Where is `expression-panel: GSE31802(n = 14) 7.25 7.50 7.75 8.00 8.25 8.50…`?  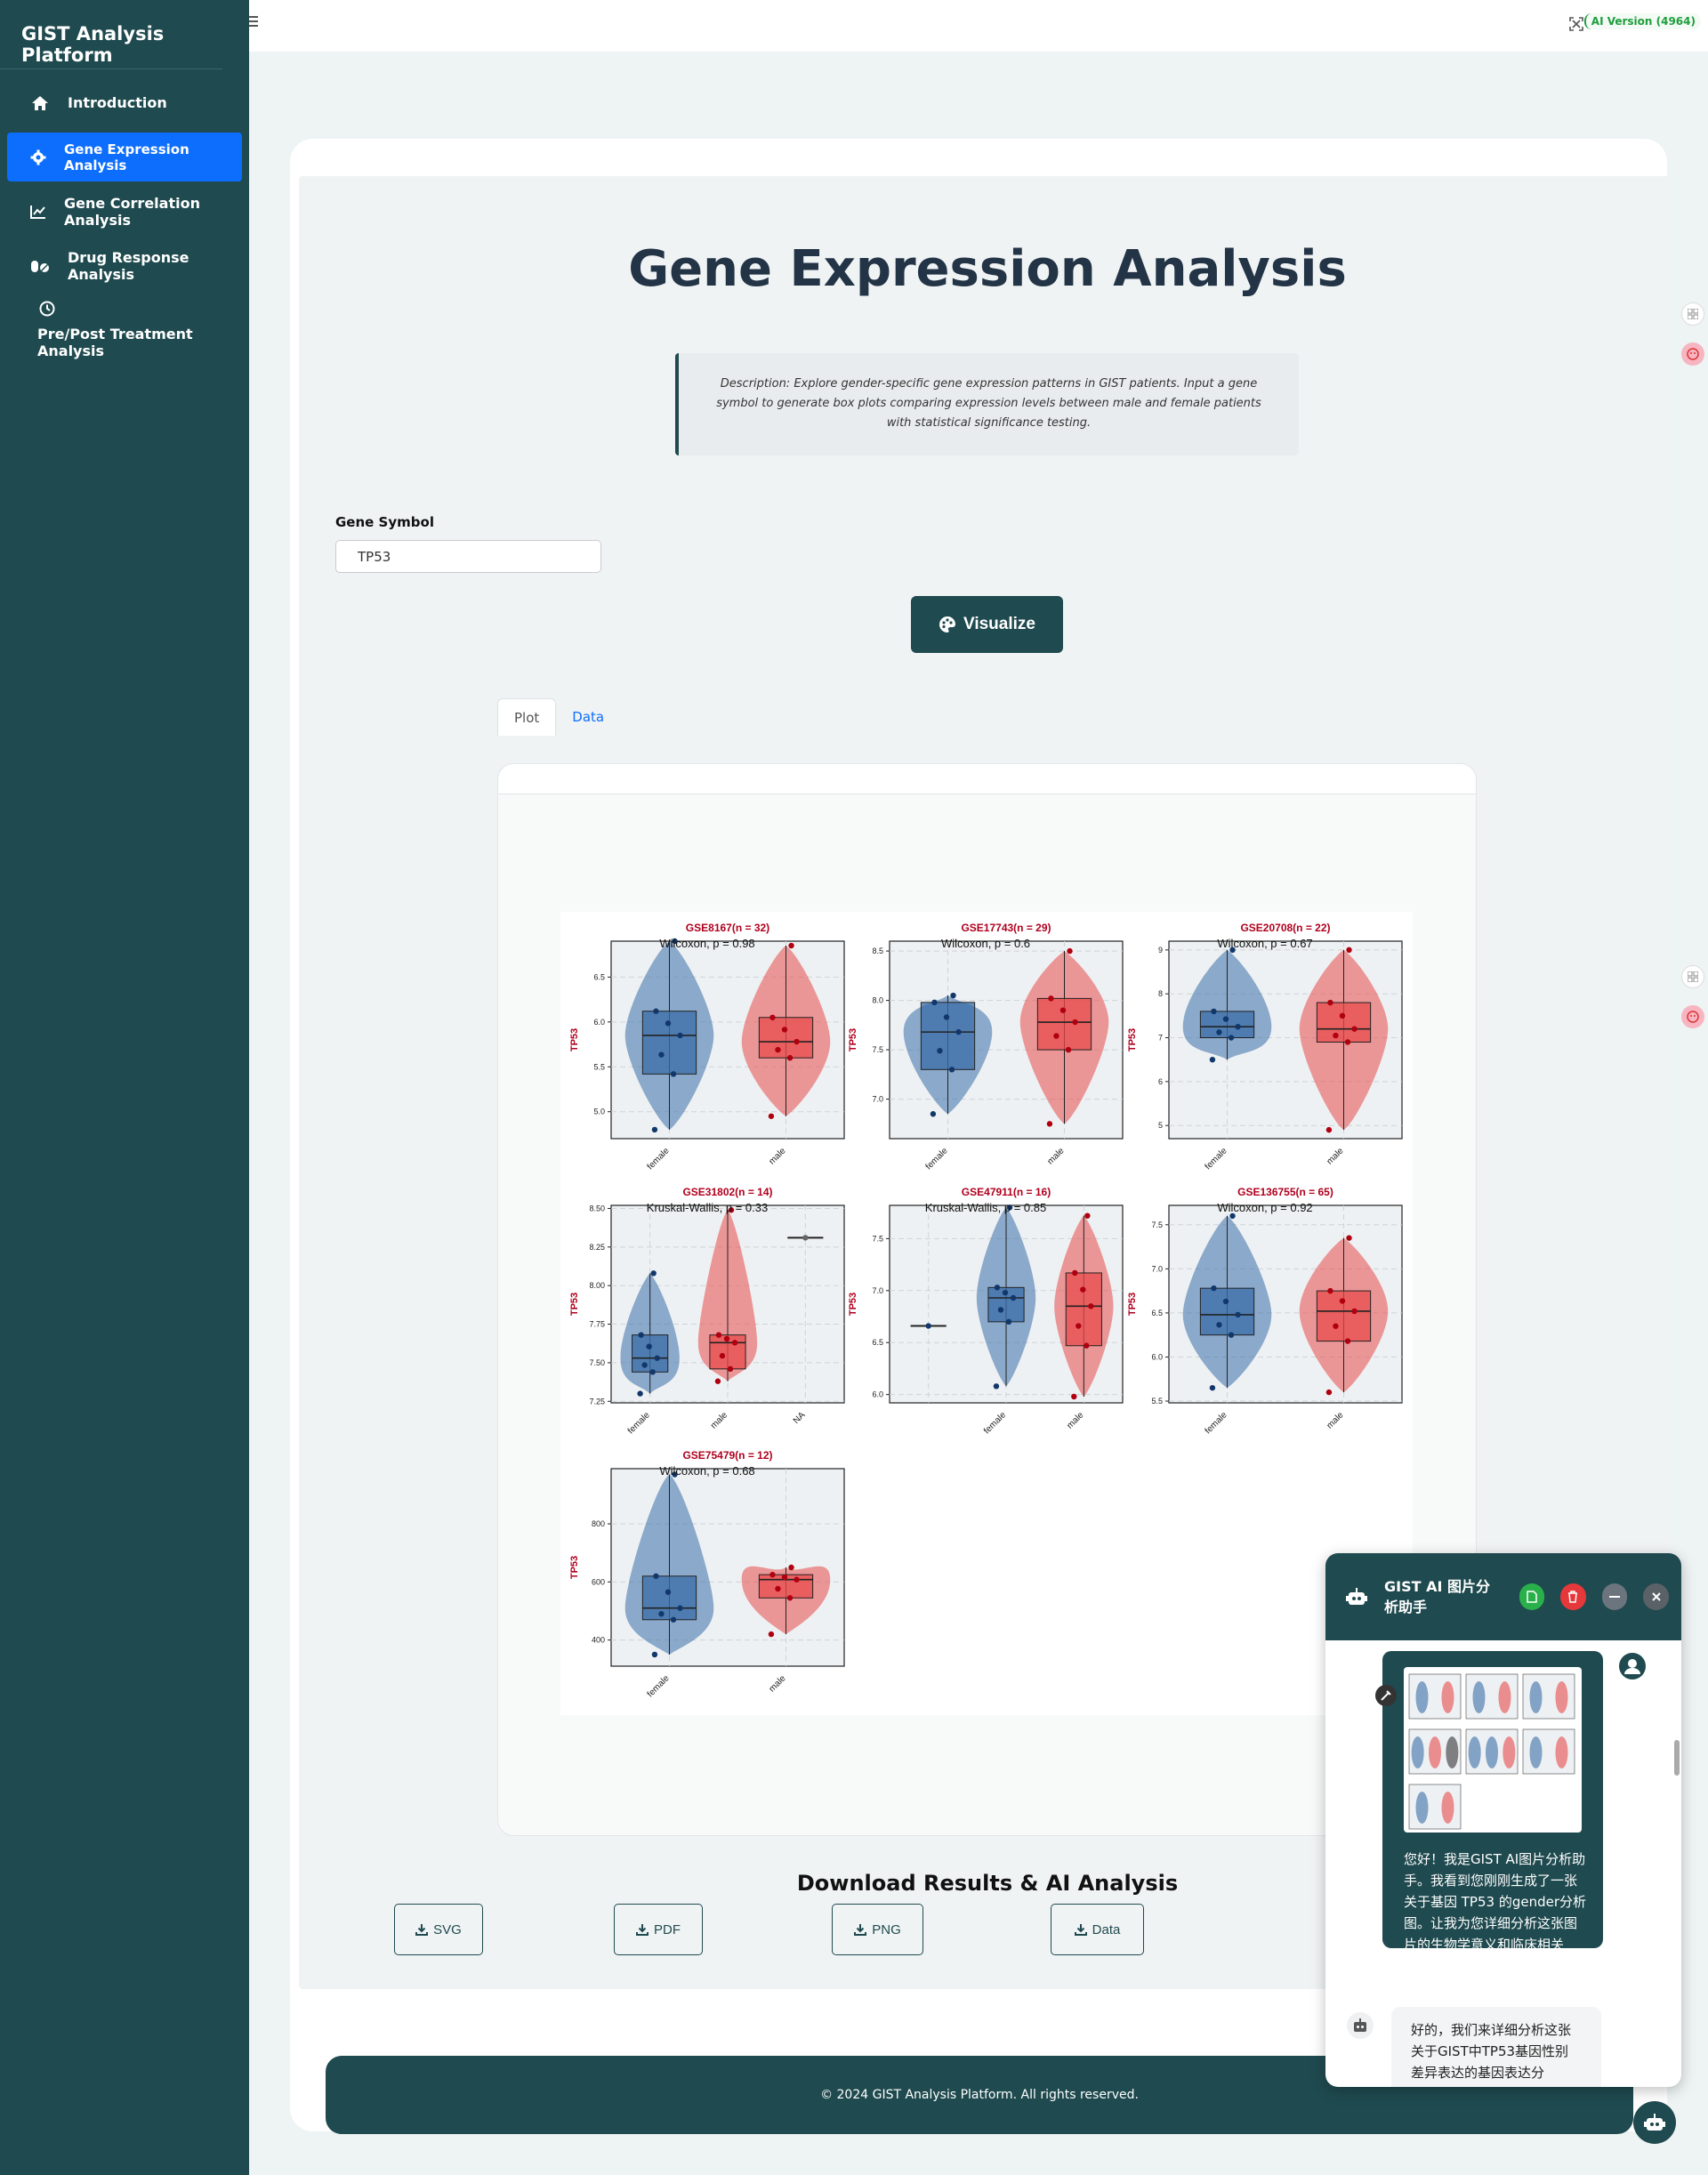
expression-panel: GSE31802(n = 14) 7.25 7.50 7.75 8.00 8.25 8.50… is located at coordinates (707, 1311).